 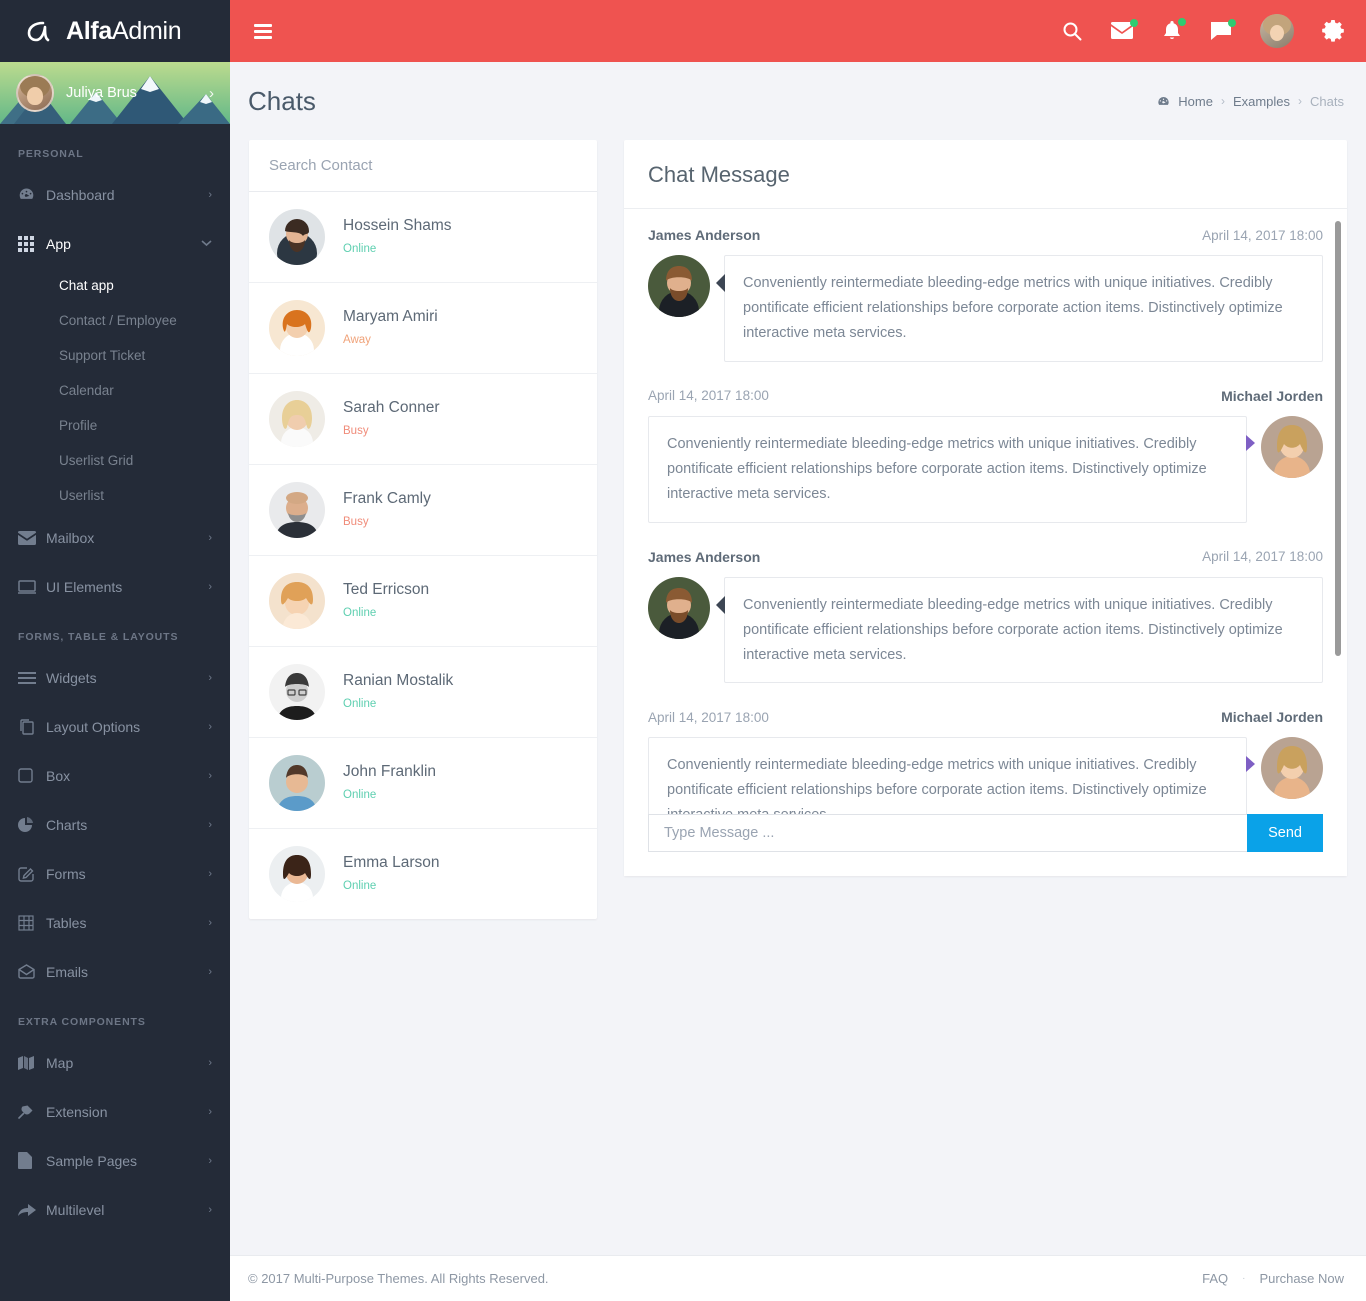 I want to click on sidebar-item-contact-employee: Contact / Employee, so click(x=115, y=320).